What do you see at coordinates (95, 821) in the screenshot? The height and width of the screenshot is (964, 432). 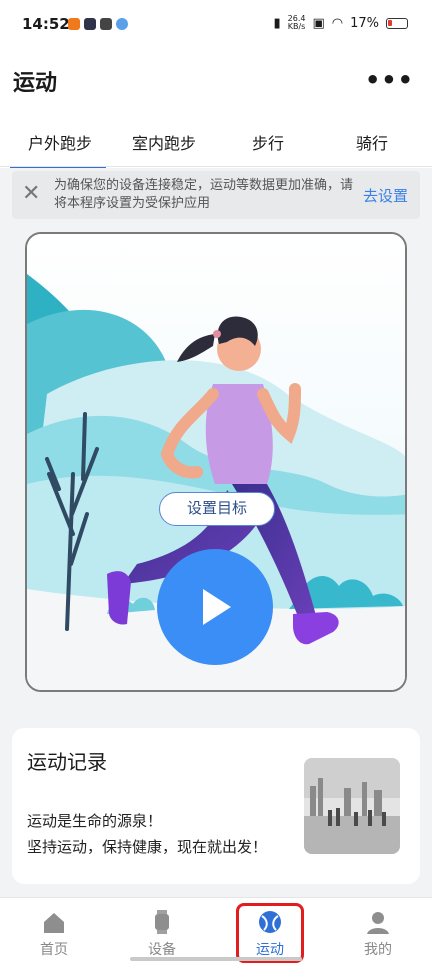 I see `record-slogan-1: 运动是生命的源泉！` at bounding box center [95, 821].